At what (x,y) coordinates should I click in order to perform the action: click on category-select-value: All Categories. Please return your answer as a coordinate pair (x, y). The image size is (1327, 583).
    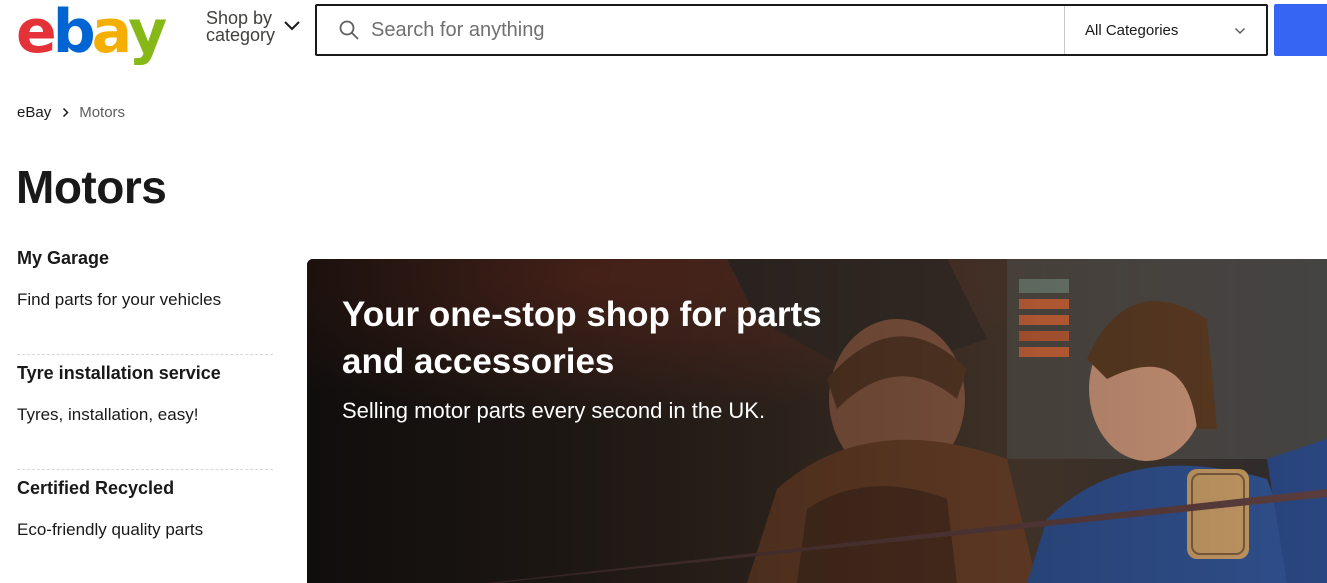
    Looking at the image, I should click on (1132, 30).